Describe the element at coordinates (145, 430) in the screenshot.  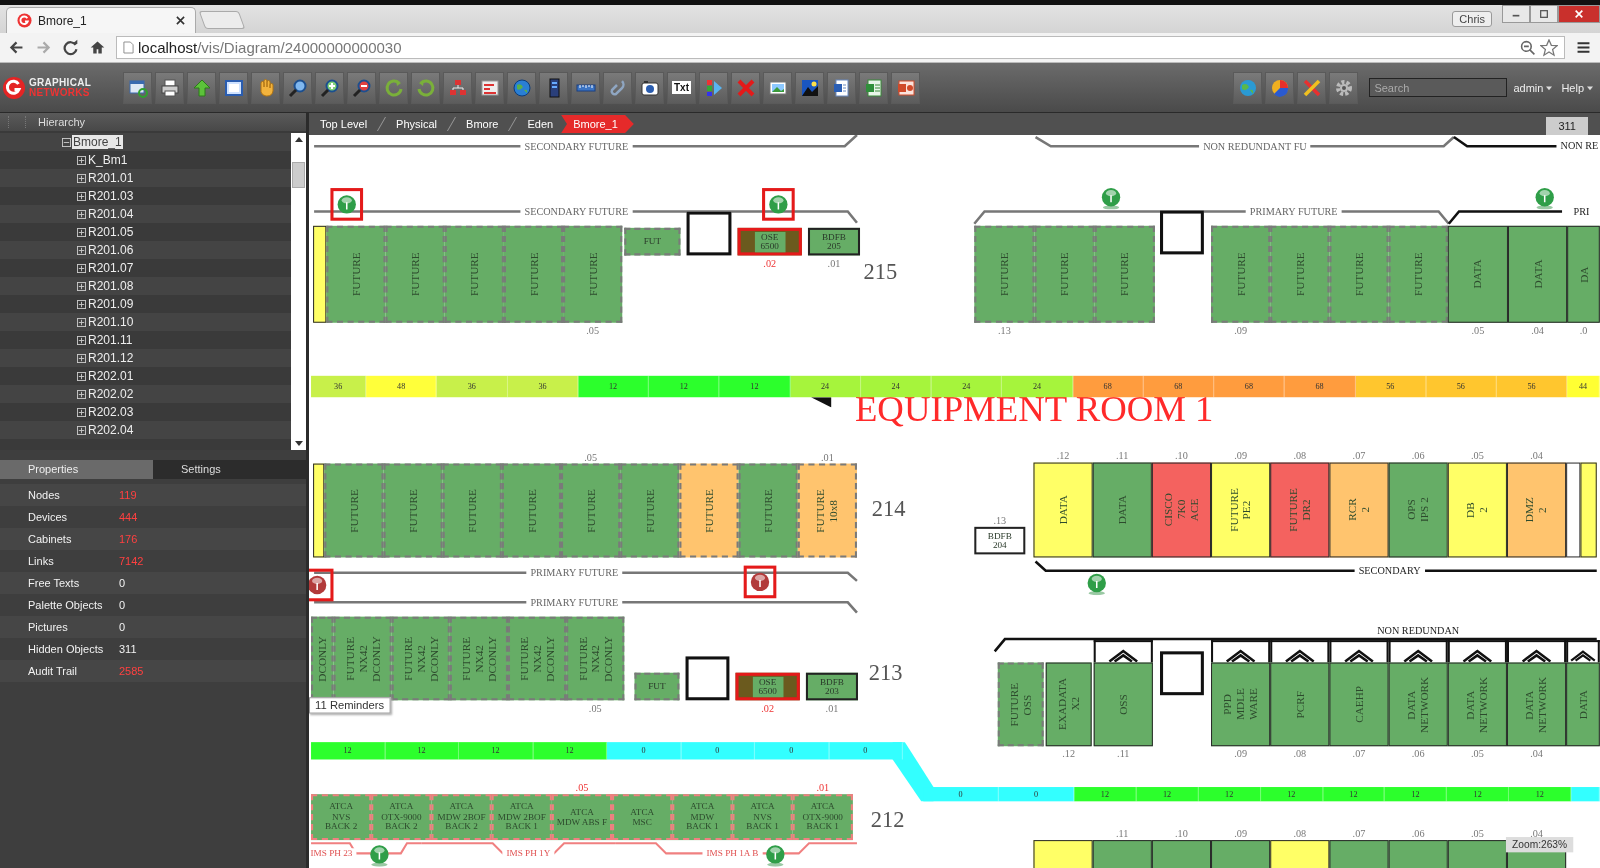
I see `tree-item: R202.04` at that location.